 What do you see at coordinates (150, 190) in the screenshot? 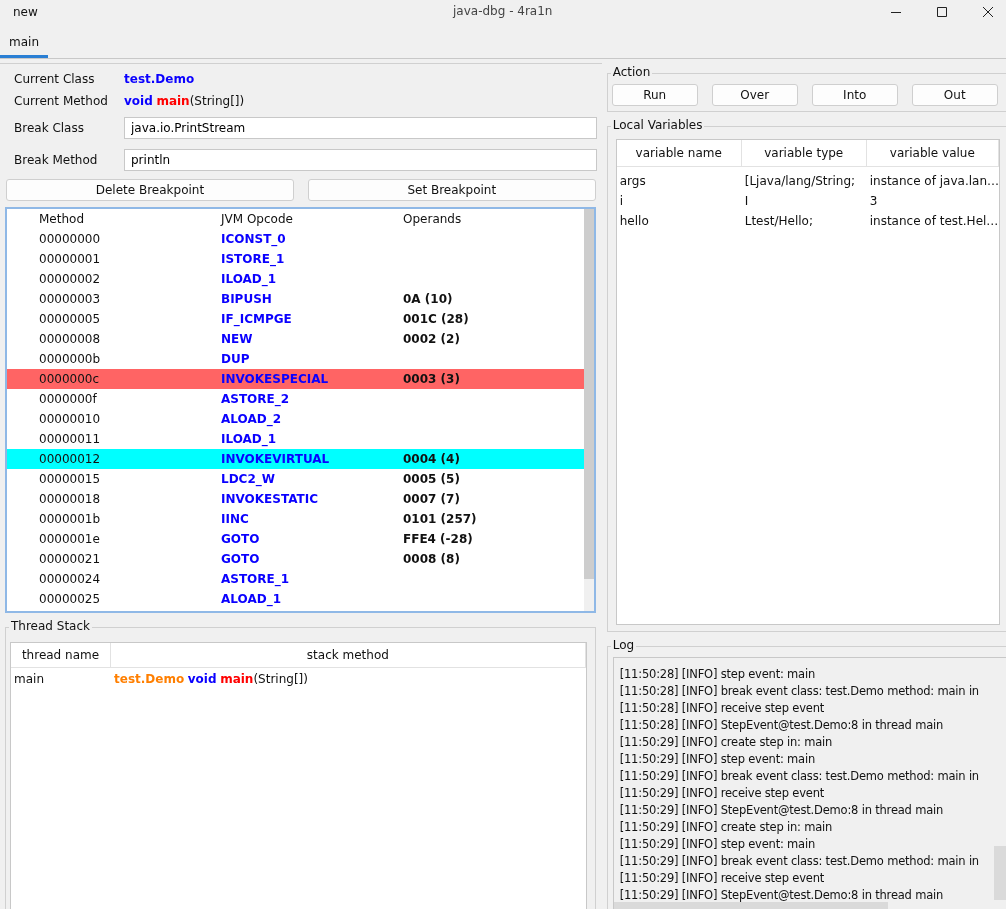
I see `breakpoint-button: Delete Breakpoint` at bounding box center [150, 190].